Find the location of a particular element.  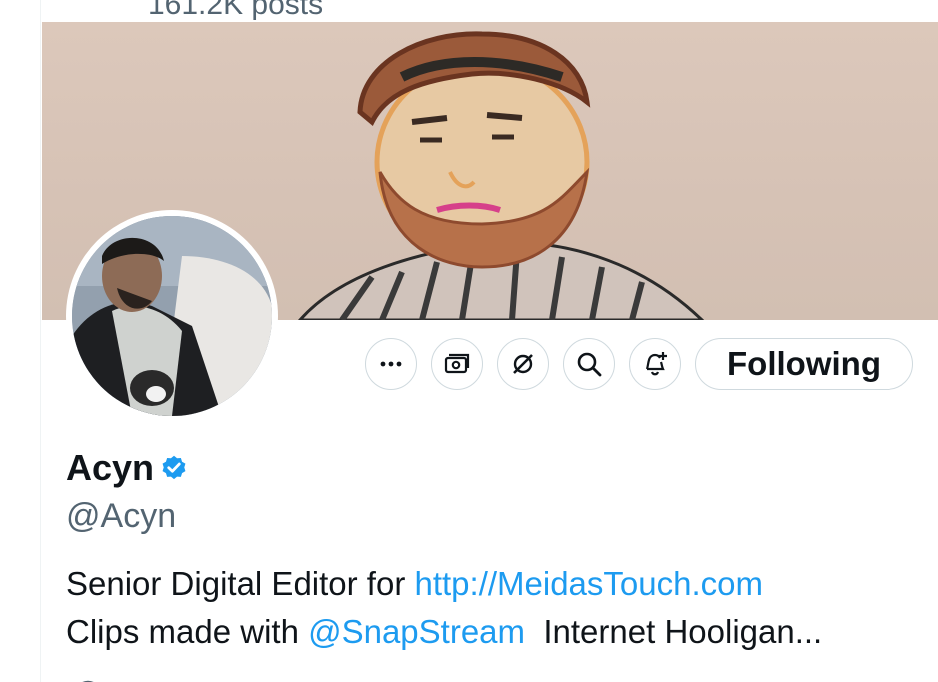

search-icon is located at coordinates (589, 364).